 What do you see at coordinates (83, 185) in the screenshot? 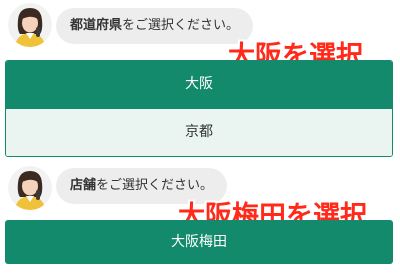
I see `prompt-keyword: 店舗` at bounding box center [83, 185].